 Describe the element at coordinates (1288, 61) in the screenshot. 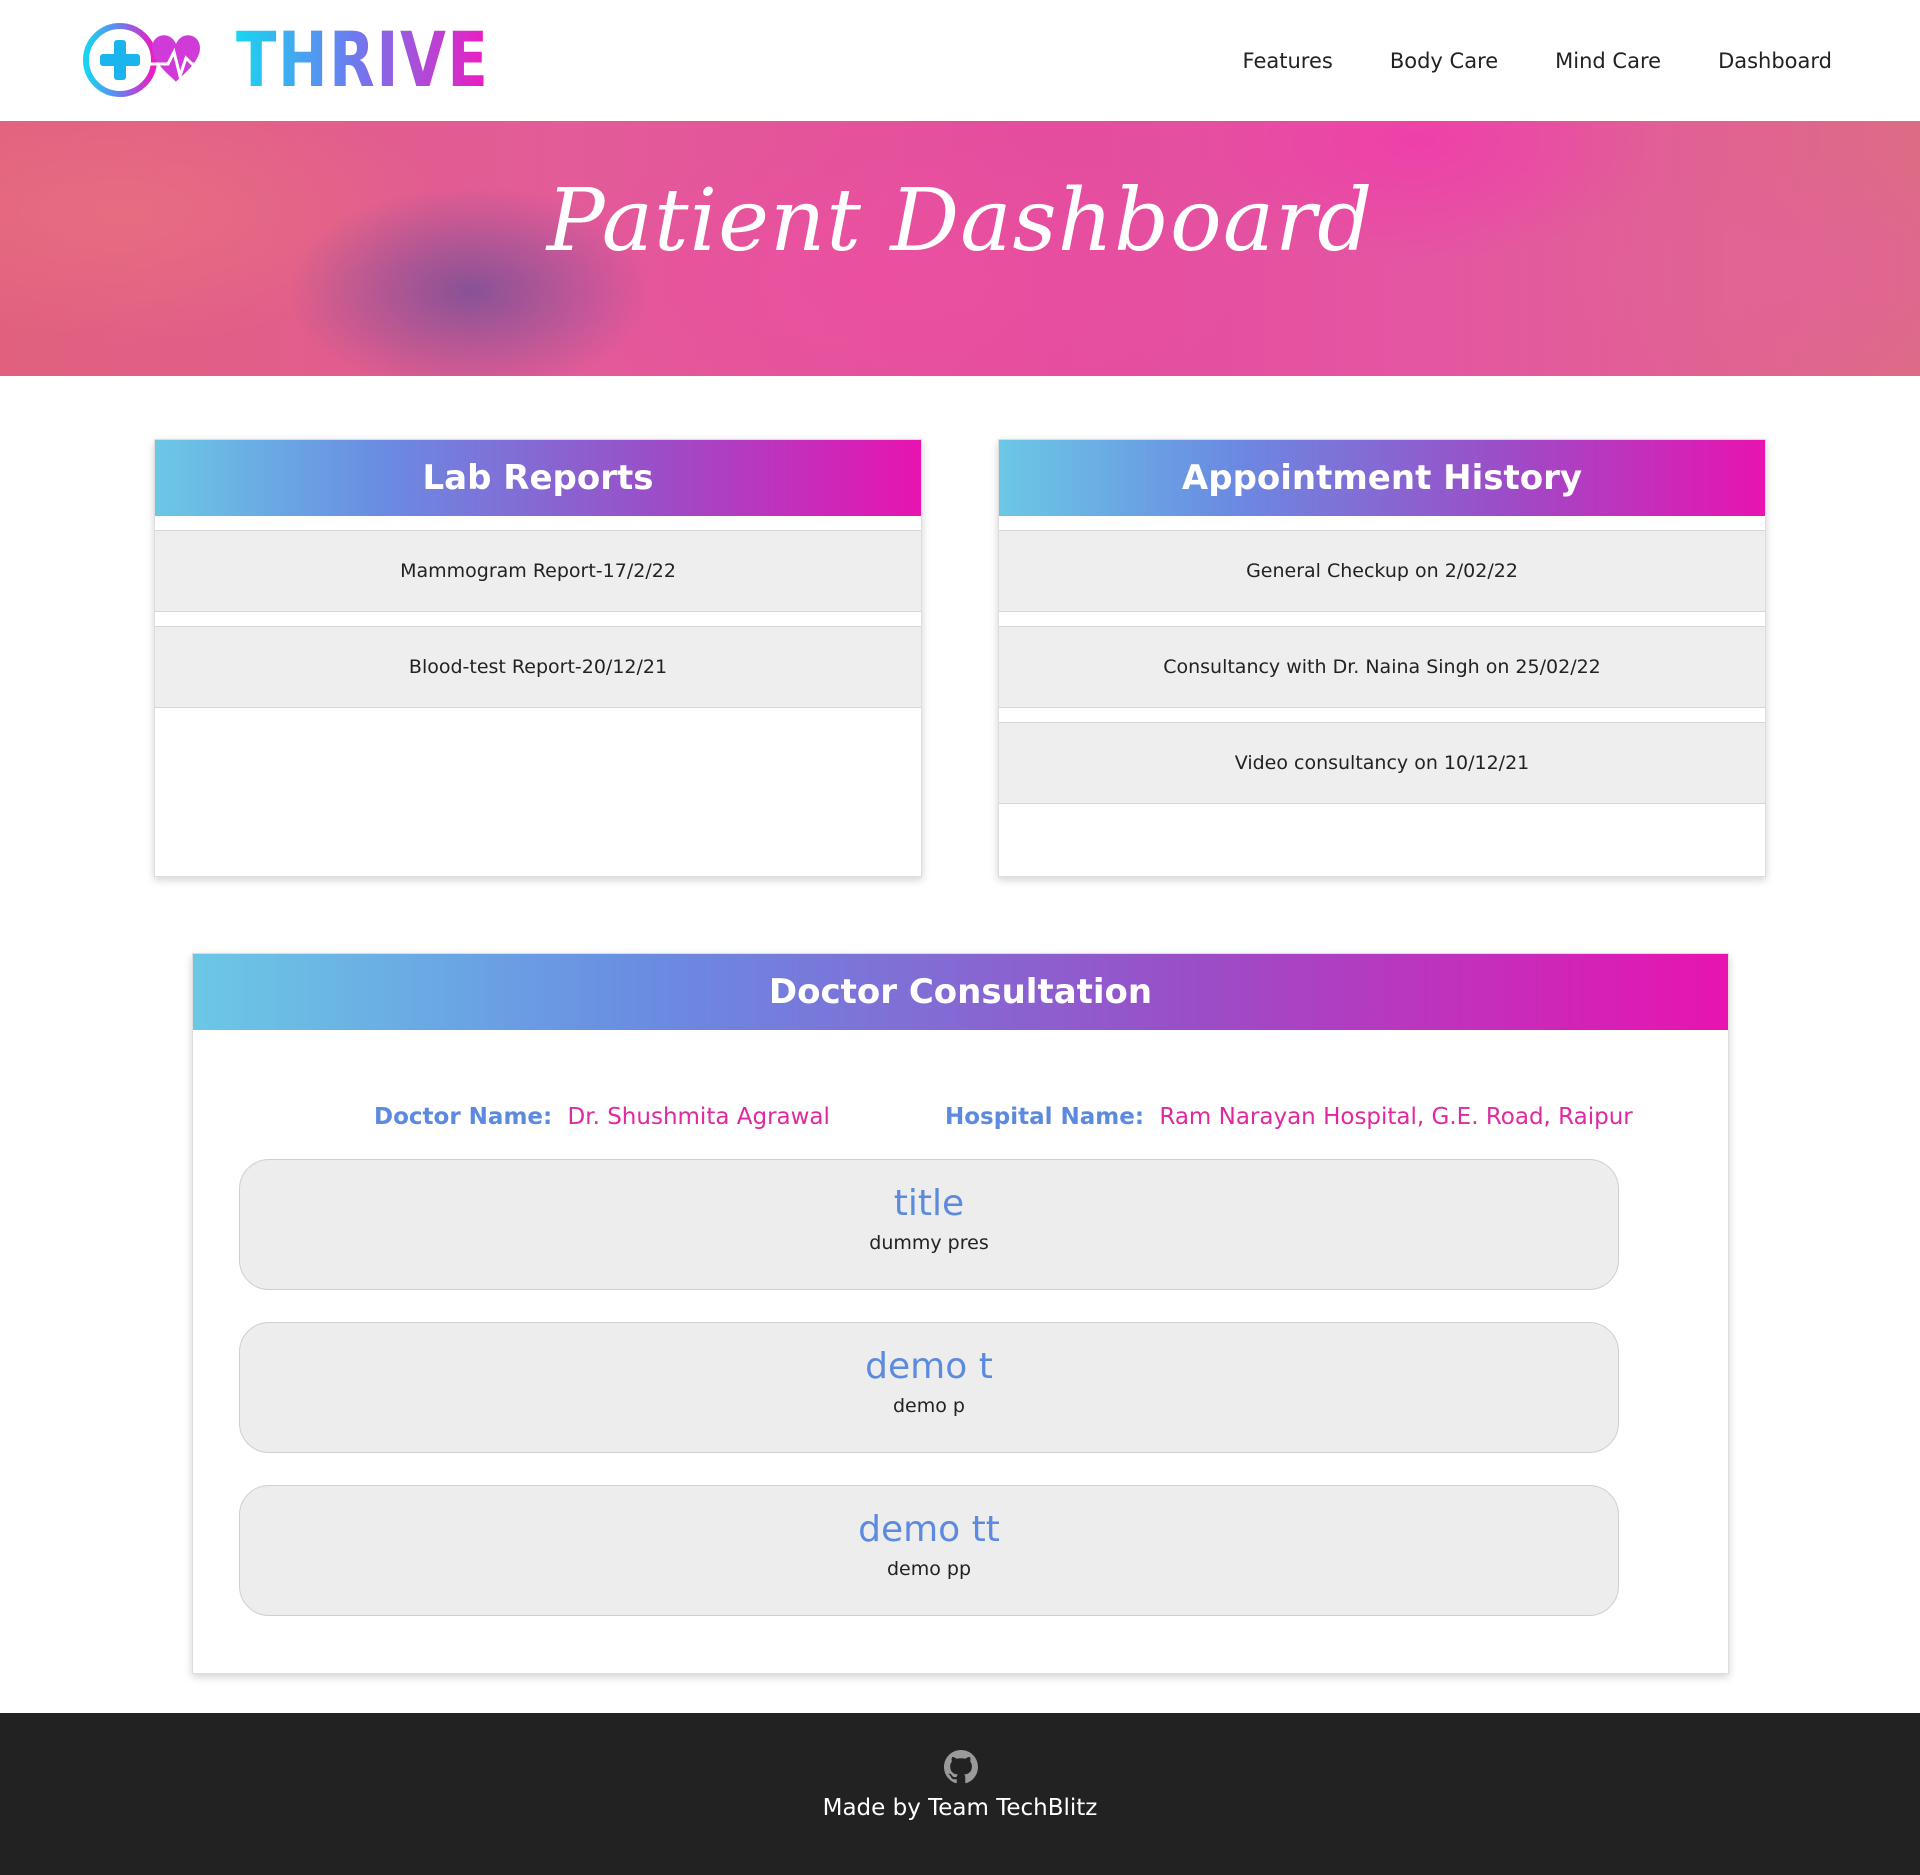

I see `nav-features: Features` at that location.